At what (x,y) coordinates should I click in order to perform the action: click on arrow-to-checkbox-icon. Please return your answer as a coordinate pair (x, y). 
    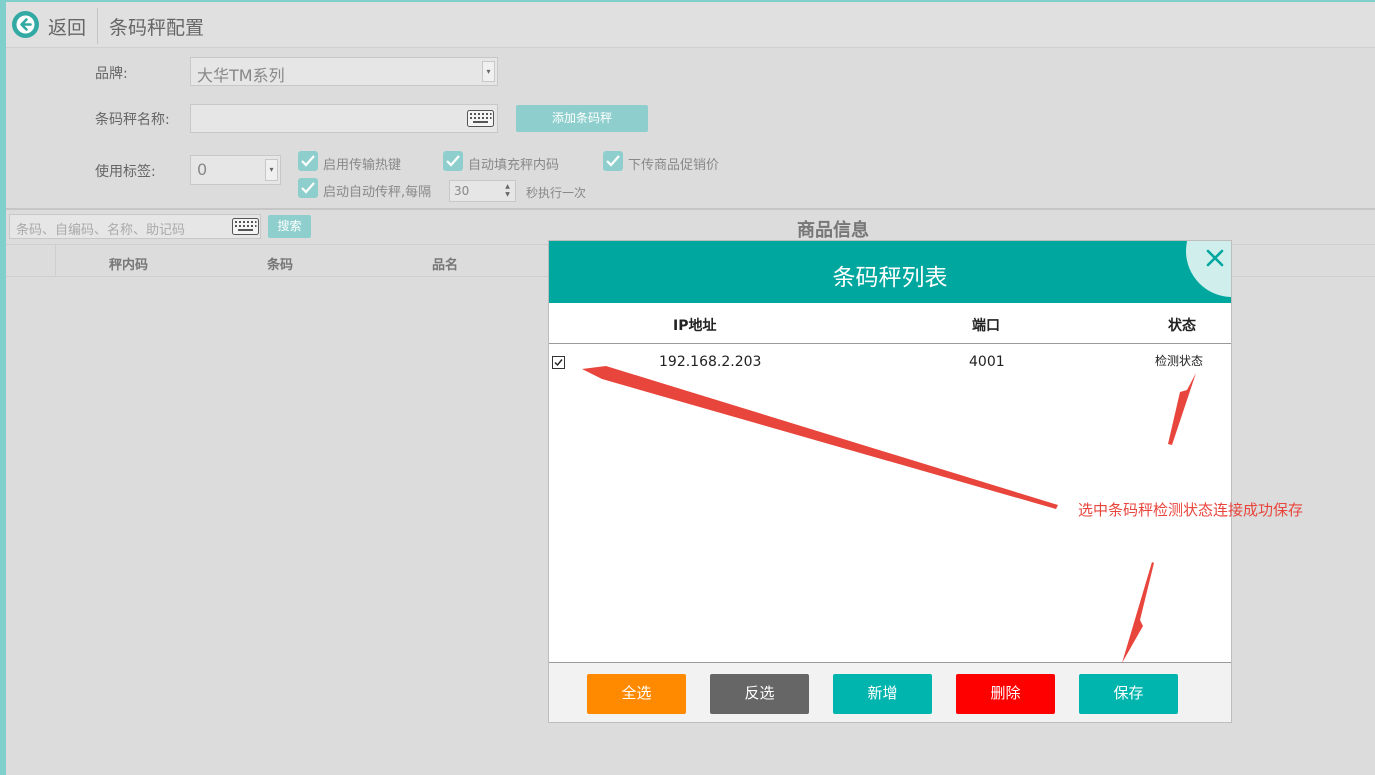
    Looking at the image, I should click on (820, 437).